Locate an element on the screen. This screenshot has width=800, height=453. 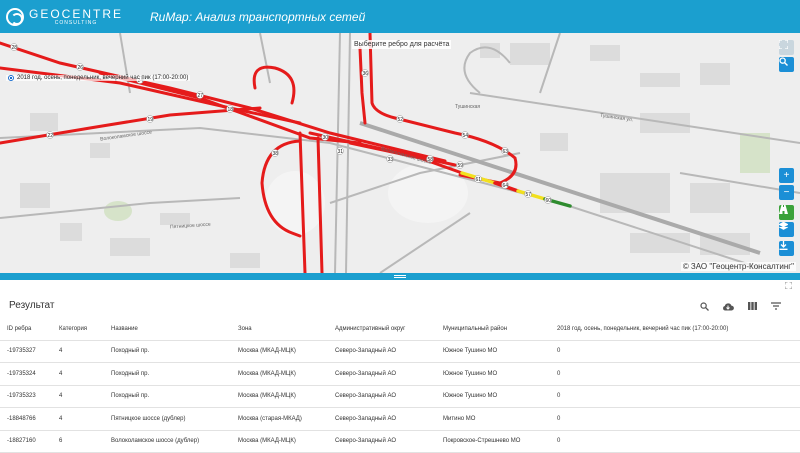
results-search-button is located at coordinates (704, 306).